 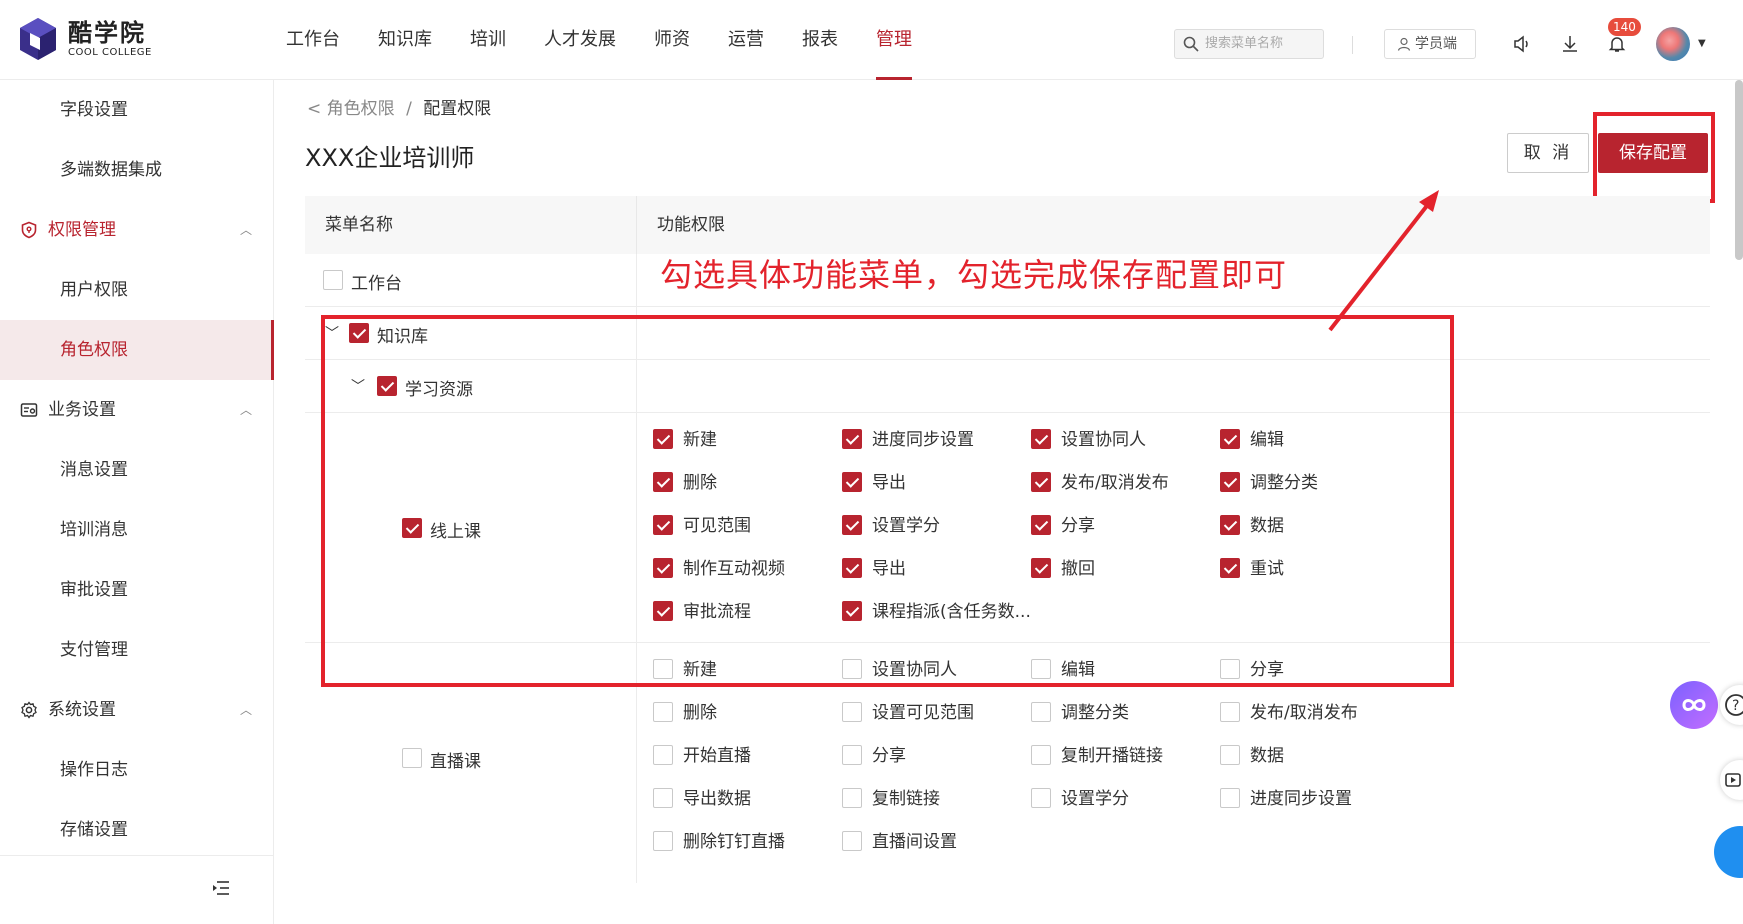 I want to click on permission-label: 进度同步设置, so click(x=1301, y=799).